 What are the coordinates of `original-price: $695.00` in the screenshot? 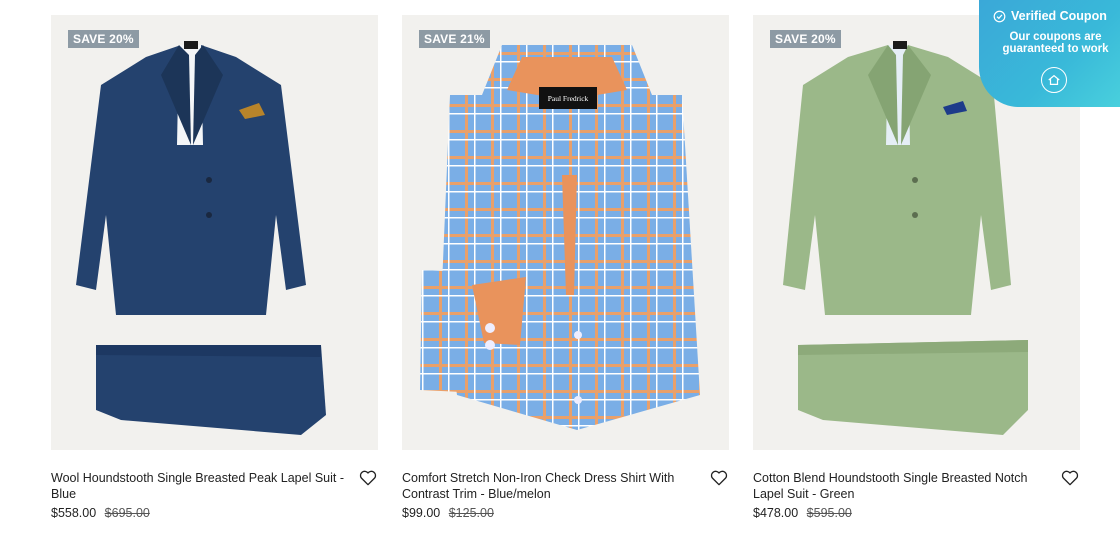 It's located at (127, 513).